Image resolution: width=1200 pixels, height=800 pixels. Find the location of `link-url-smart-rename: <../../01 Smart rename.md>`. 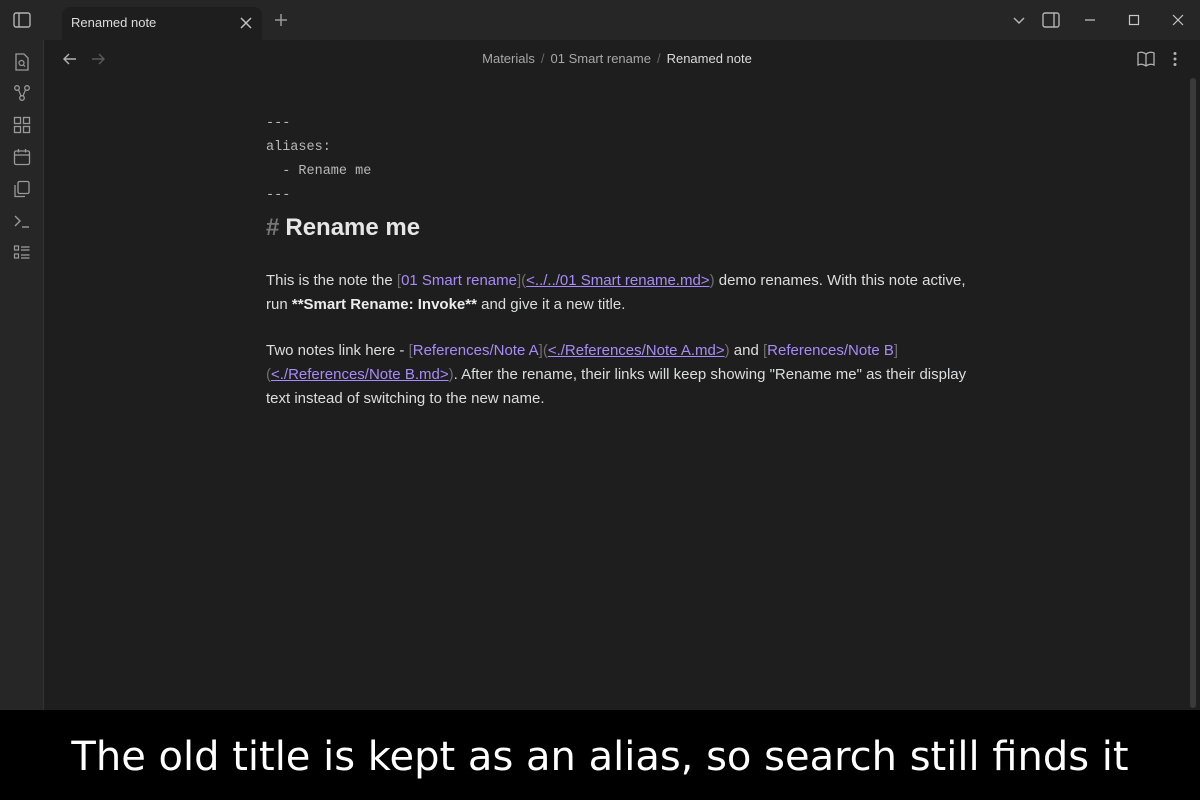

link-url-smart-rename: <../../01 Smart rename.md> is located at coordinates (617, 280).